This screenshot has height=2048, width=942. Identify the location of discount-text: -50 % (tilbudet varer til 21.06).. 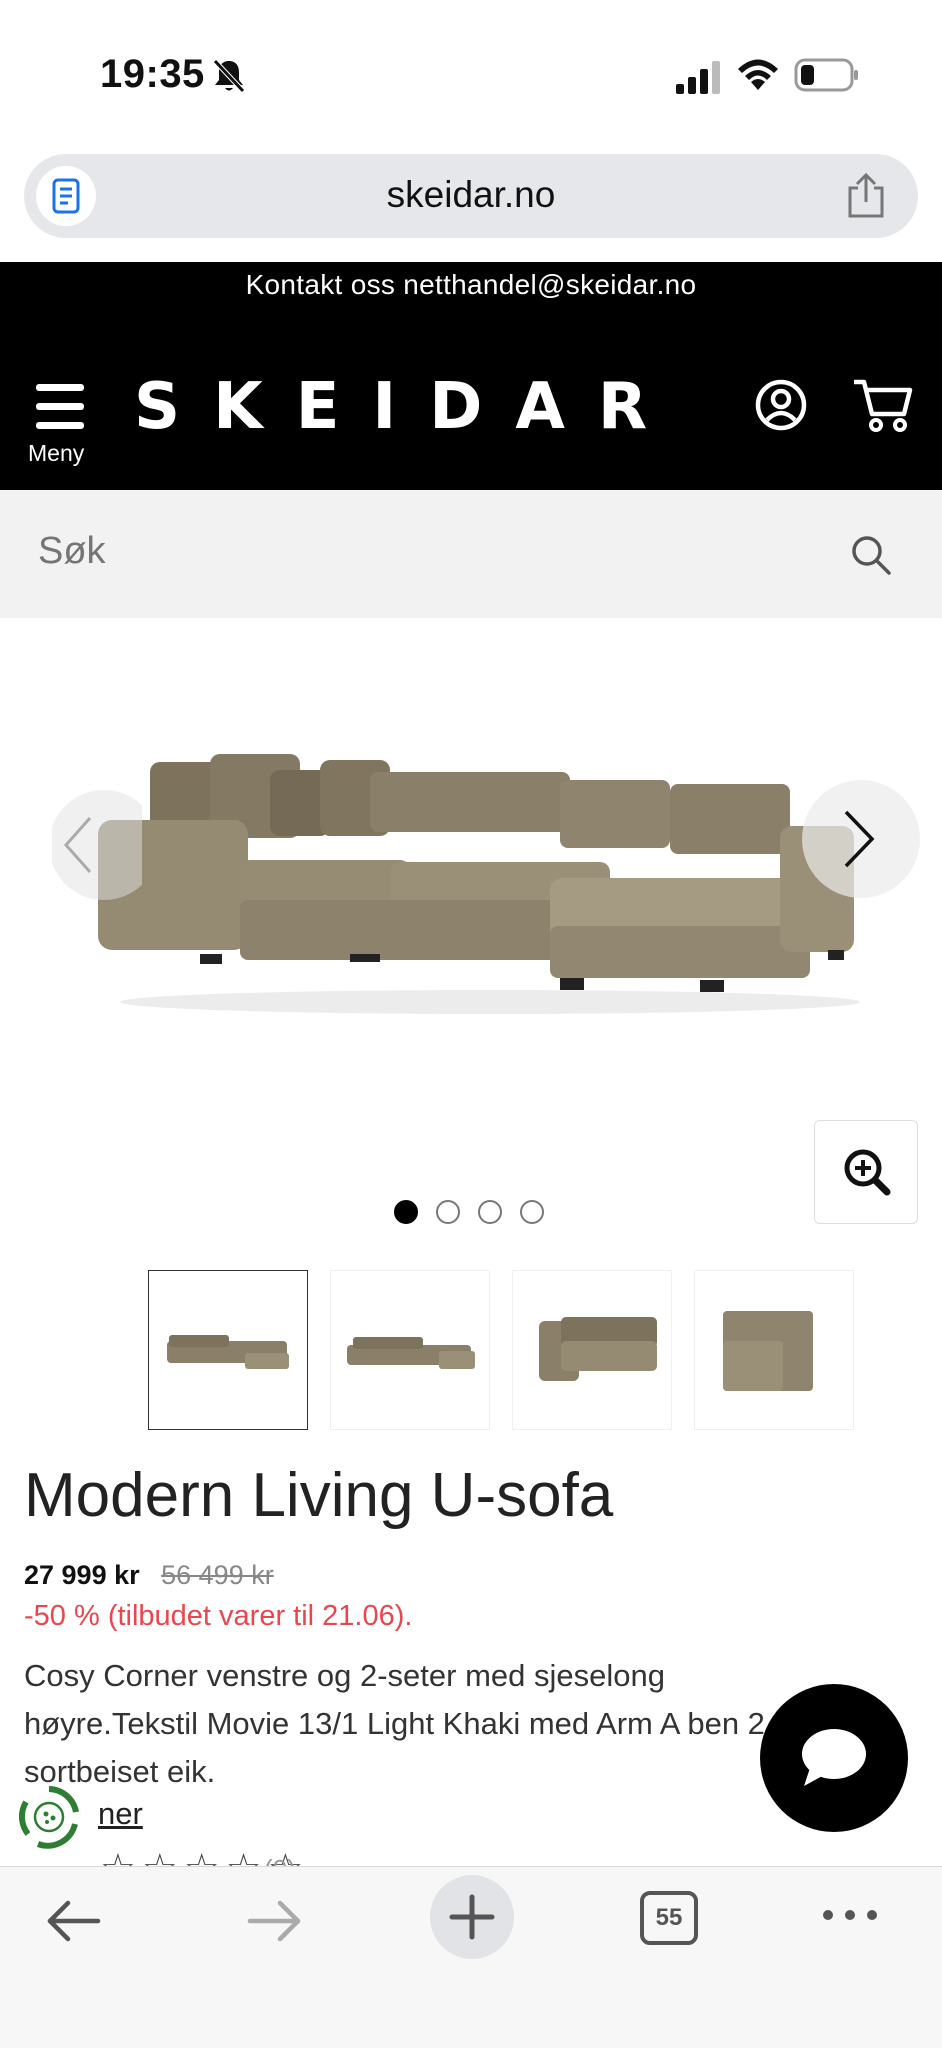
(218, 1616).